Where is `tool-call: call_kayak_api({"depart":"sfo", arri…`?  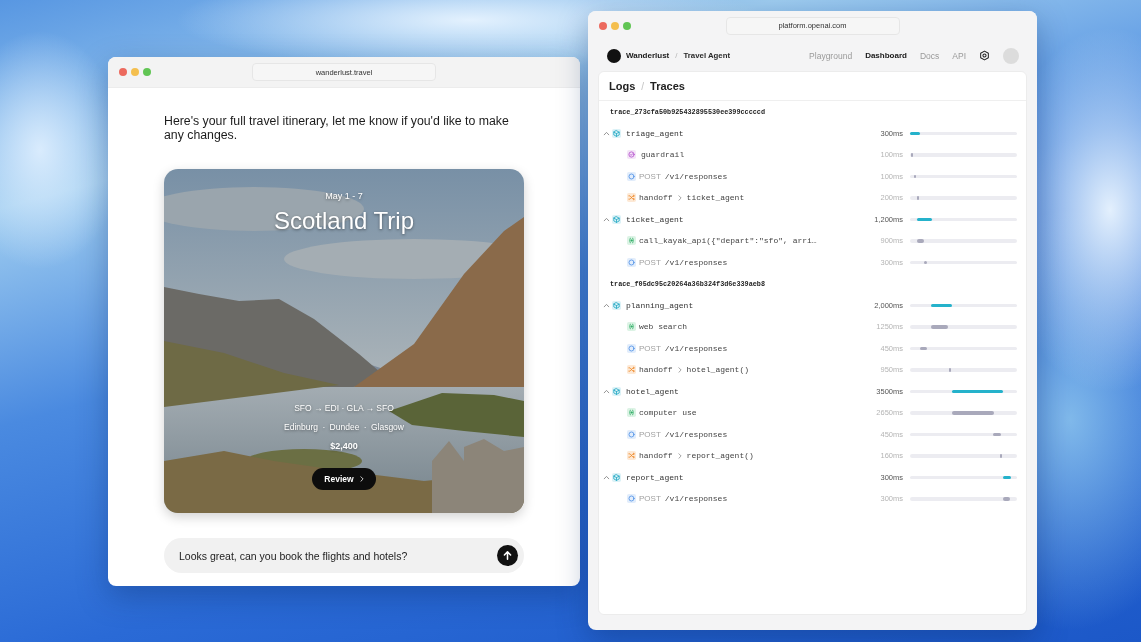
tool-call: call_kayak_api({"depart":"sfo", arri… is located at coordinates (728, 241).